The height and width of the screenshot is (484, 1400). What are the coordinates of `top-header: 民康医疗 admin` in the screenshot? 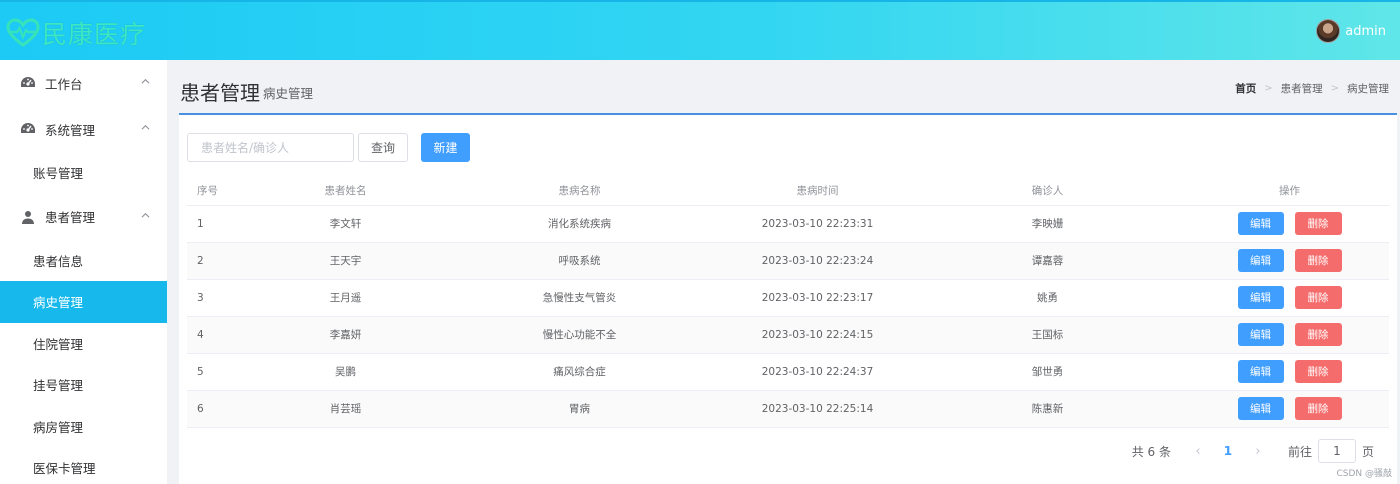 It's located at (700, 30).